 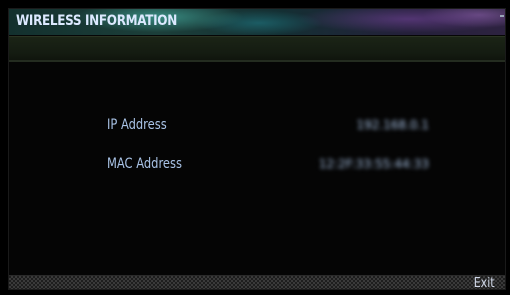 I want to click on ip-address-value: 192.168.0.1, so click(x=392, y=125).